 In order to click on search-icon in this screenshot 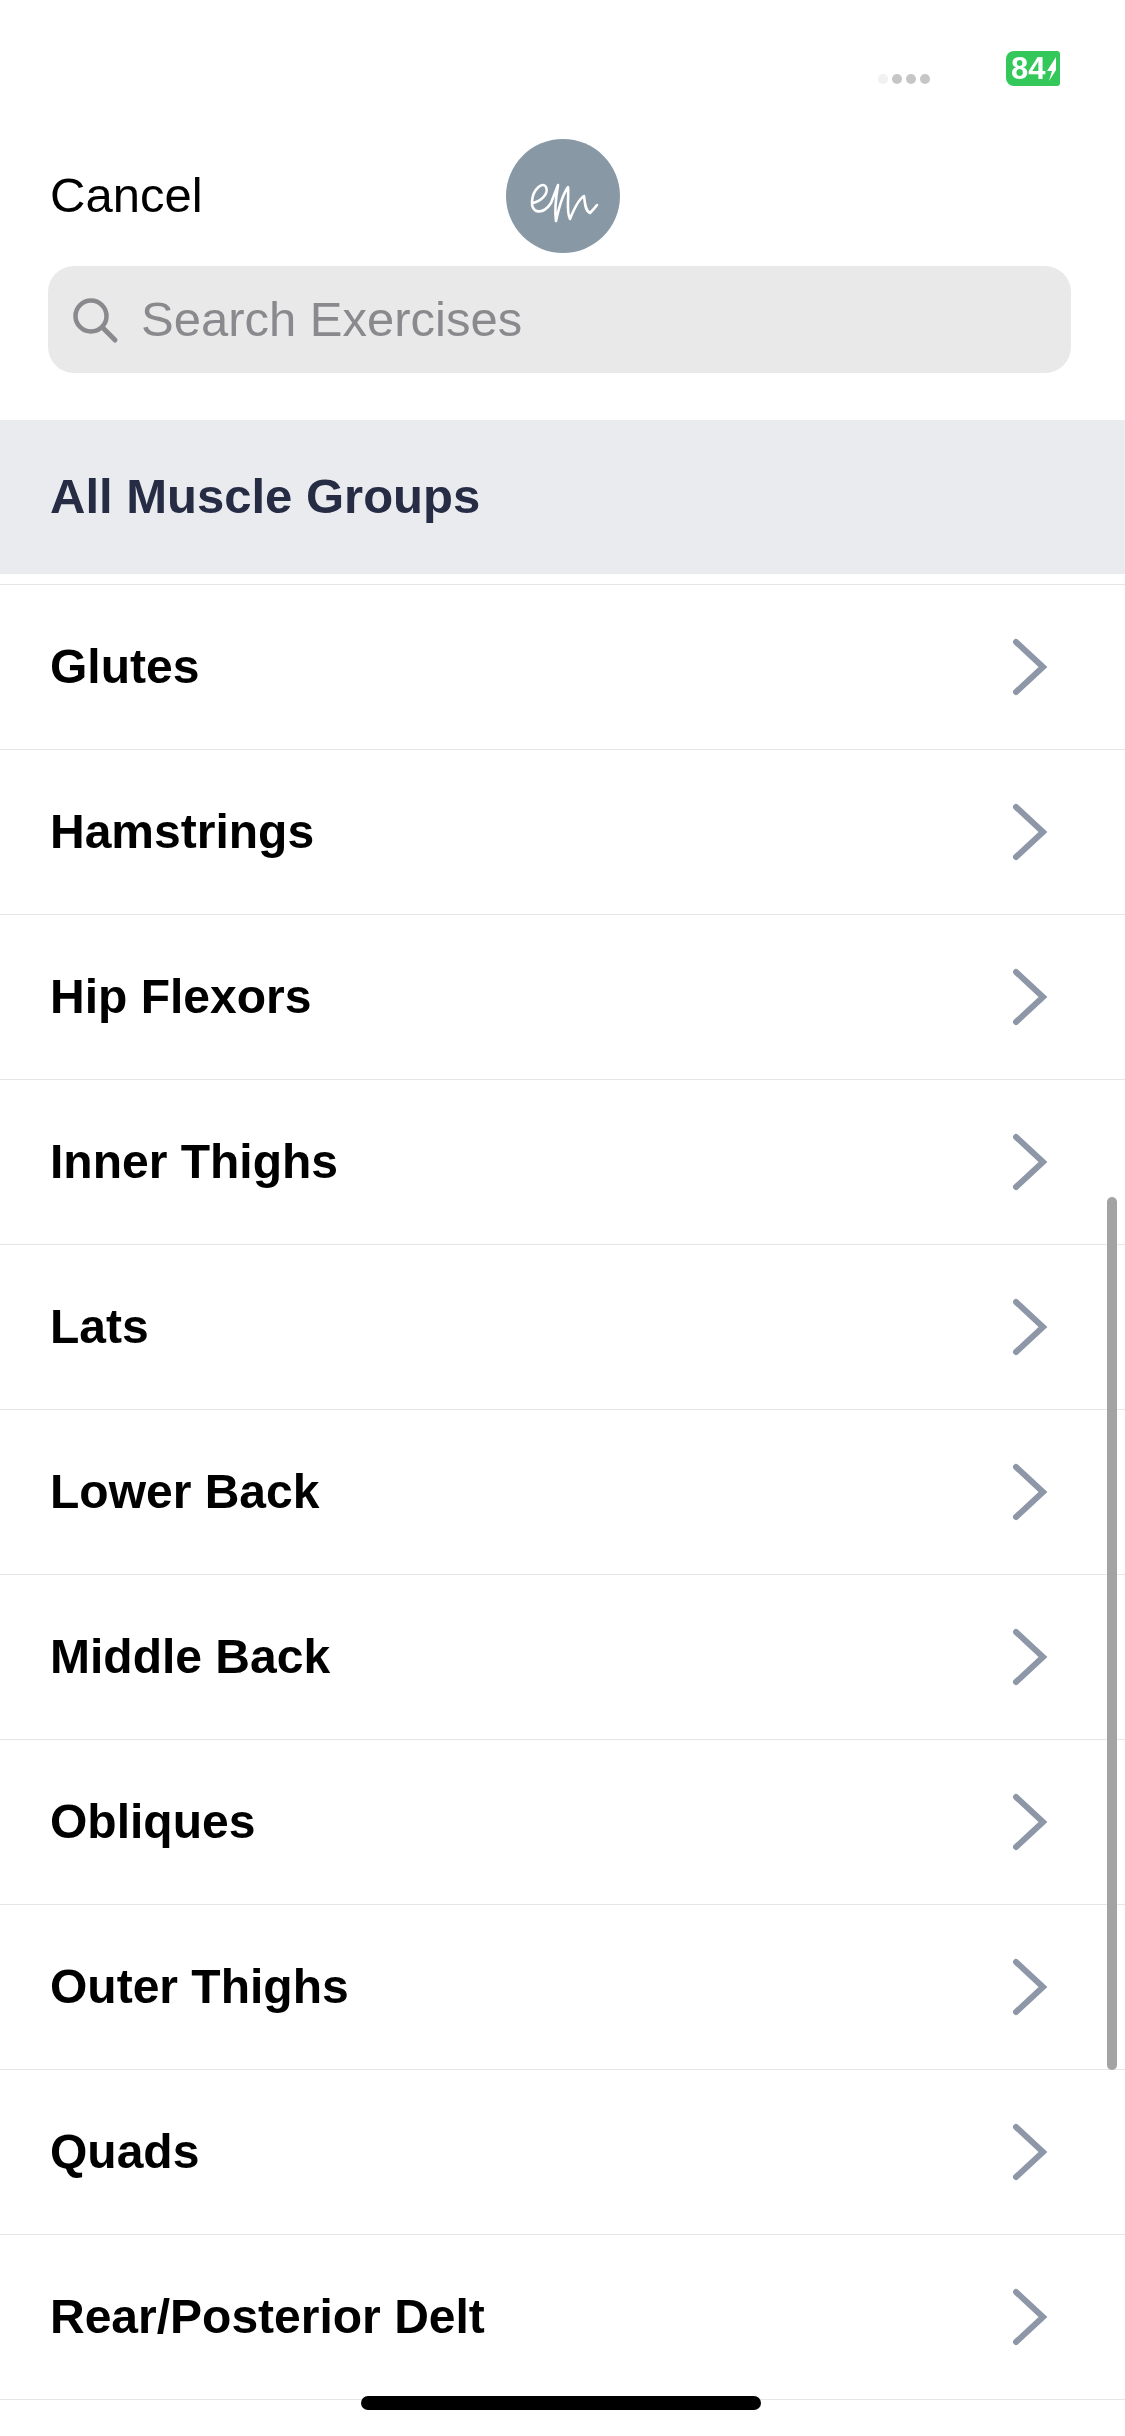, I will do `click(95, 319)`.